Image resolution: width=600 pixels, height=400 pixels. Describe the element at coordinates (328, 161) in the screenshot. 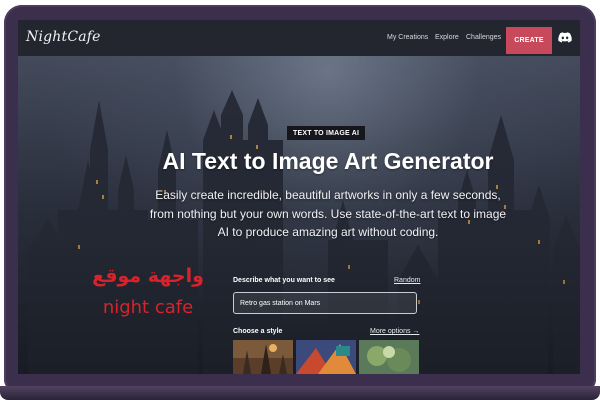

I see `page-title: AI Text to Image Art Generator` at that location.